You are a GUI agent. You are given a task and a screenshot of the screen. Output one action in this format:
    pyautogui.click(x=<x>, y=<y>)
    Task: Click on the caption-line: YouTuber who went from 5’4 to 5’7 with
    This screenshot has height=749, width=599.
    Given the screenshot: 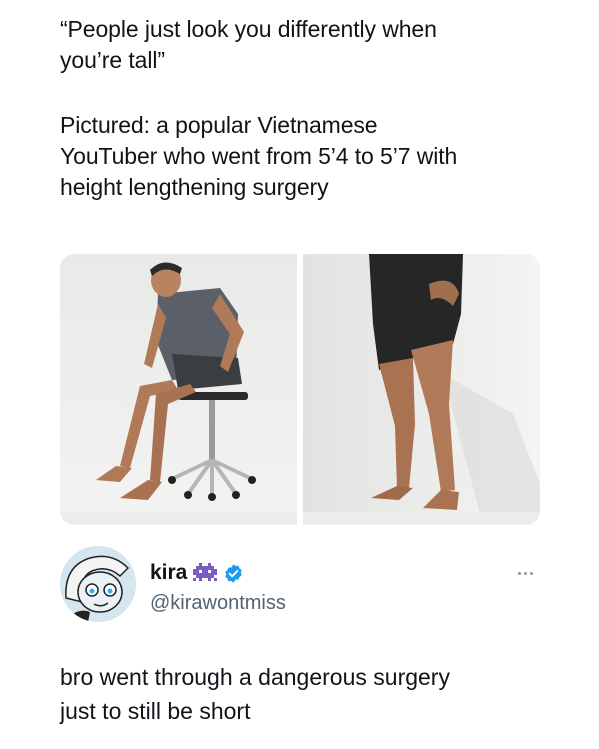 What is the action you would take?
    pyautogui.click(x=259, y=156)
    